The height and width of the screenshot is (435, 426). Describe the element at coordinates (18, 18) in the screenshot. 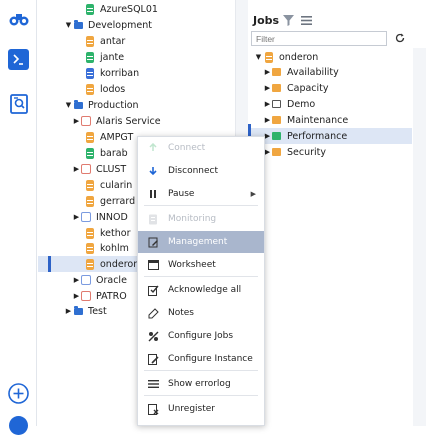

I see `binoculars-icon` at that location.